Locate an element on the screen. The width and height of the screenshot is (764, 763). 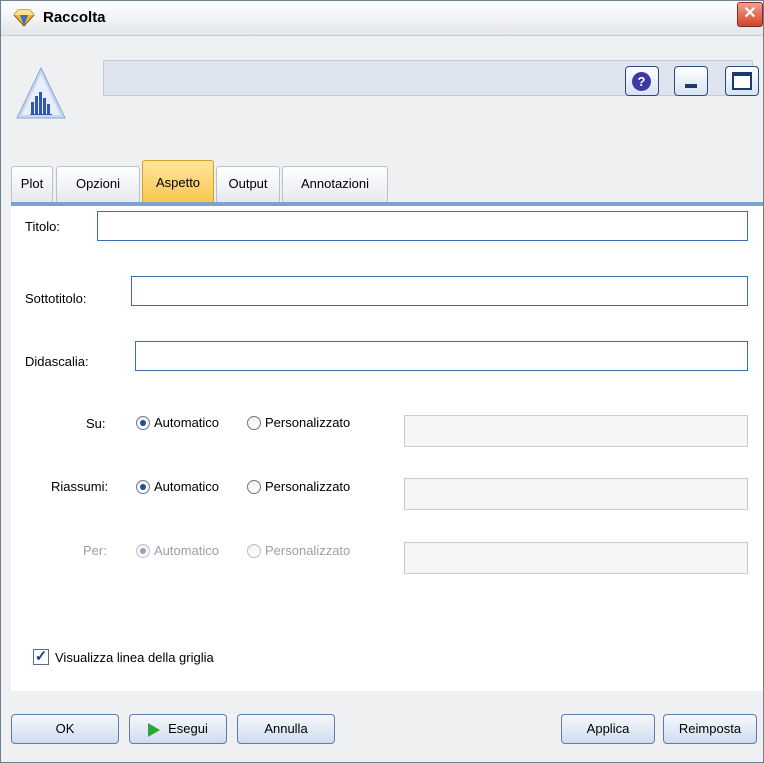
su-value-field is located at coordinates (576, 431).